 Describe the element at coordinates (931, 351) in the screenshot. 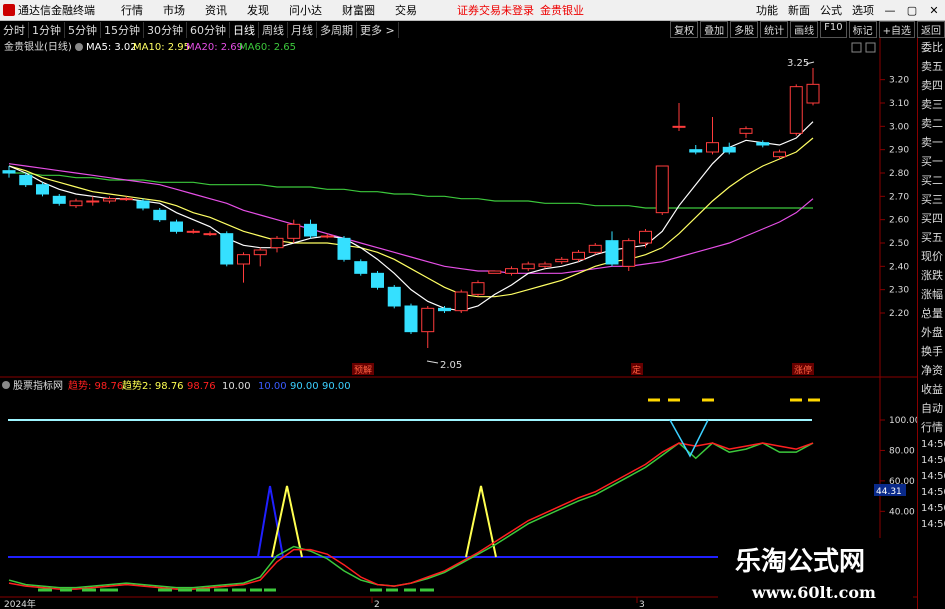

I see `side-item: 换手` at that location.